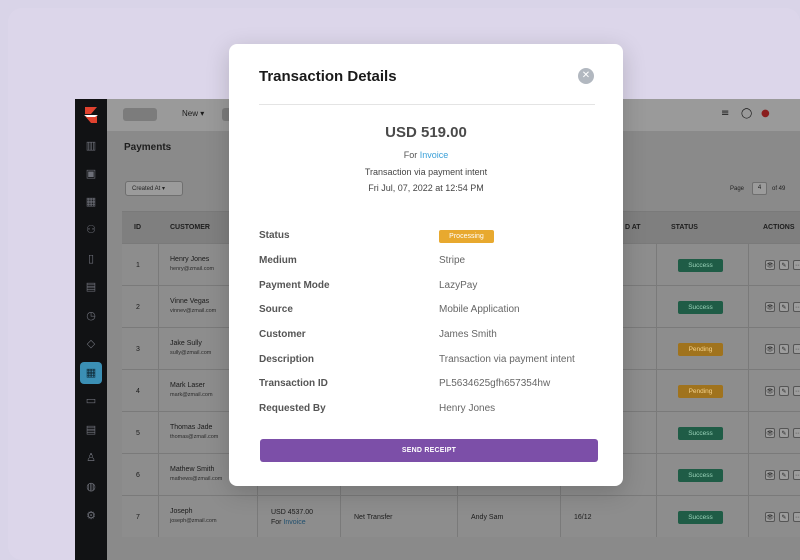 The height and width of the screenshot is (560, 800). What do you see at coordinates (91, 174) in the screenshot?
I see `briefcase-icon: ▣` at bounding box center [91, 174].